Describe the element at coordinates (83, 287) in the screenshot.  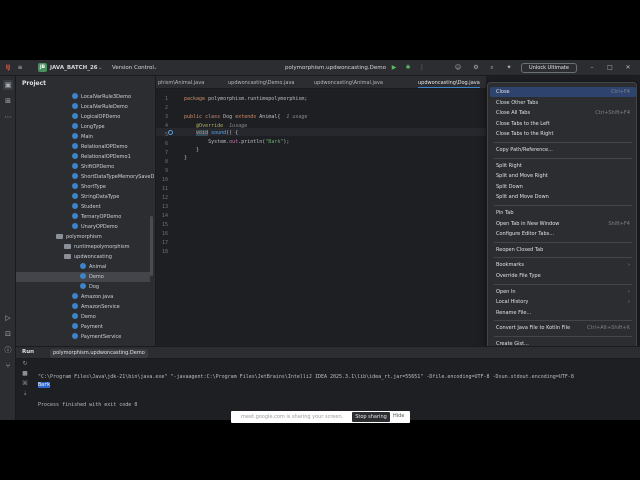
I see `tree-item: Dog` at that location.